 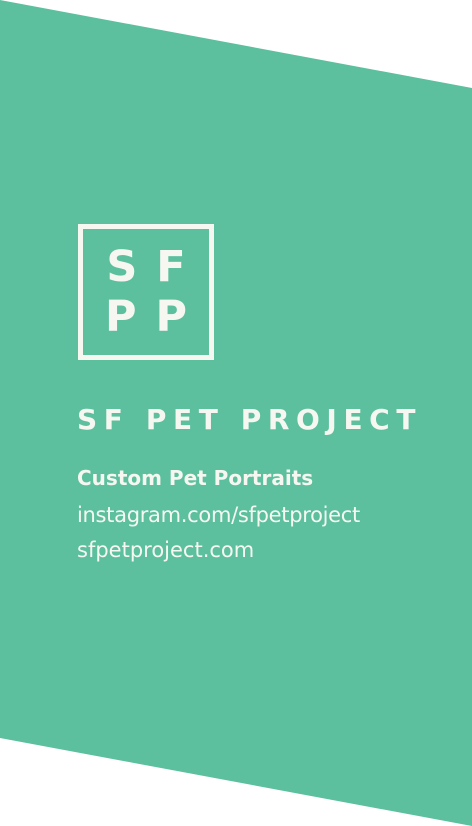 I want to click on sfpp-logo: SF PP, so click(x=146, y=292).